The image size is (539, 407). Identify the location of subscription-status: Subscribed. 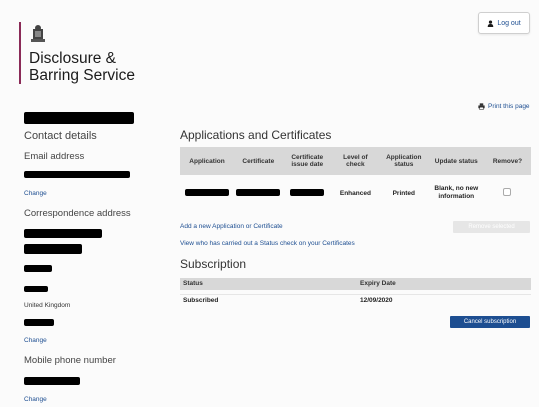
(201, 300).